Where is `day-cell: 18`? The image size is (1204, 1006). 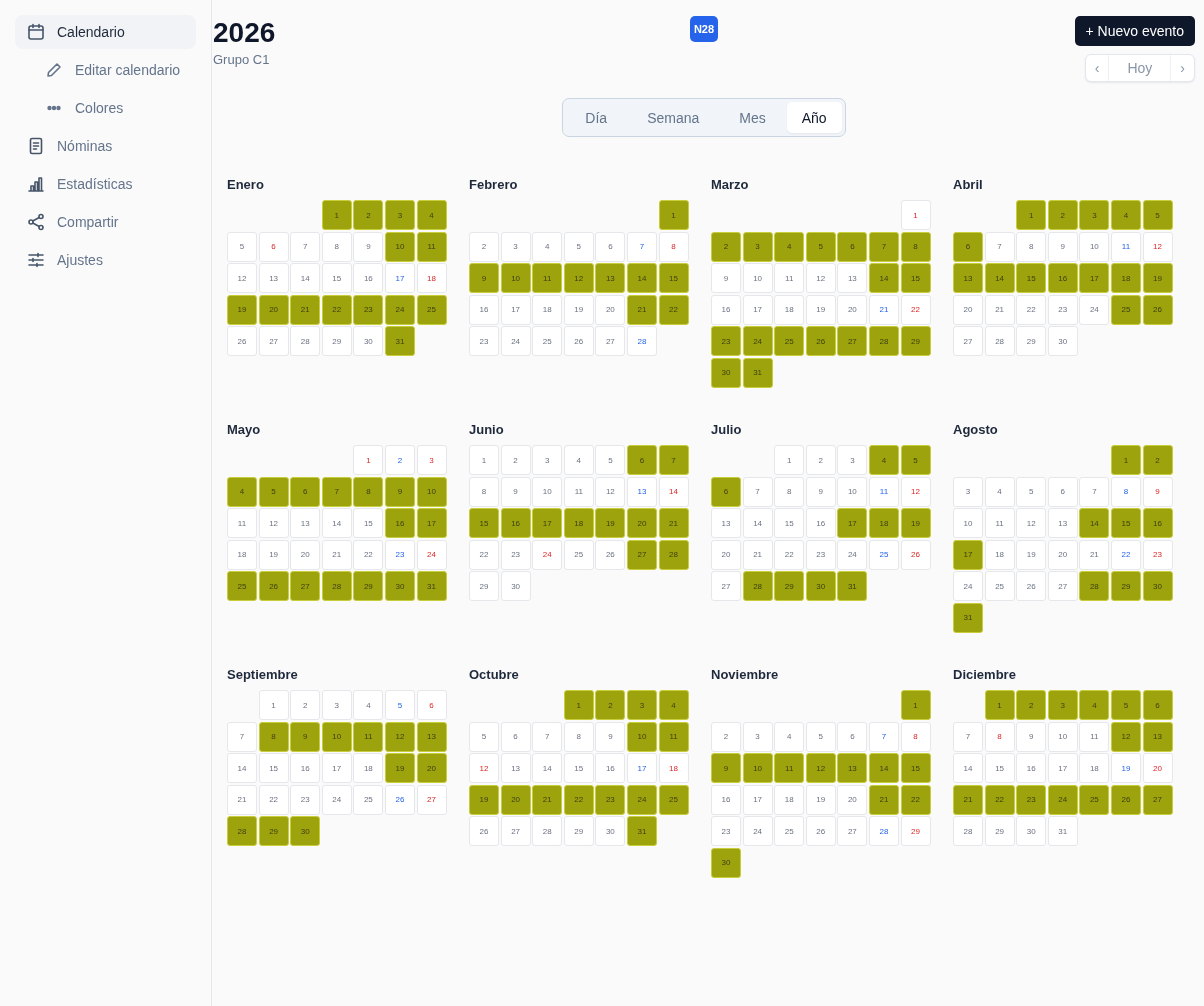 day-cell: 18 is located at coordinates (547, 309).